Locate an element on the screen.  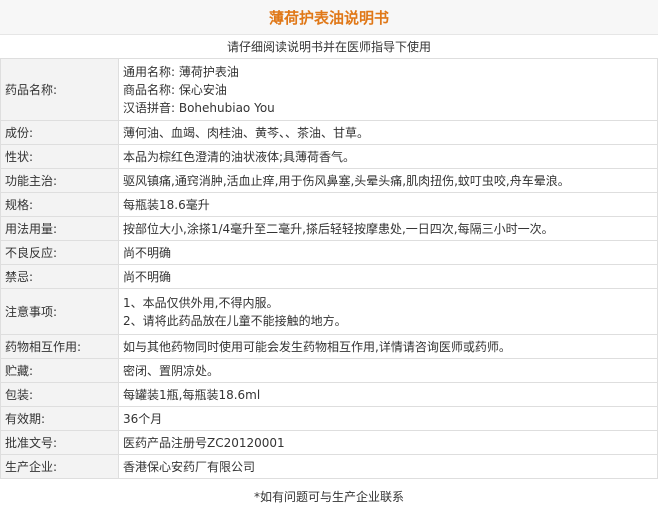
row-label: 用法用量: is located at coordinates (59, 228).